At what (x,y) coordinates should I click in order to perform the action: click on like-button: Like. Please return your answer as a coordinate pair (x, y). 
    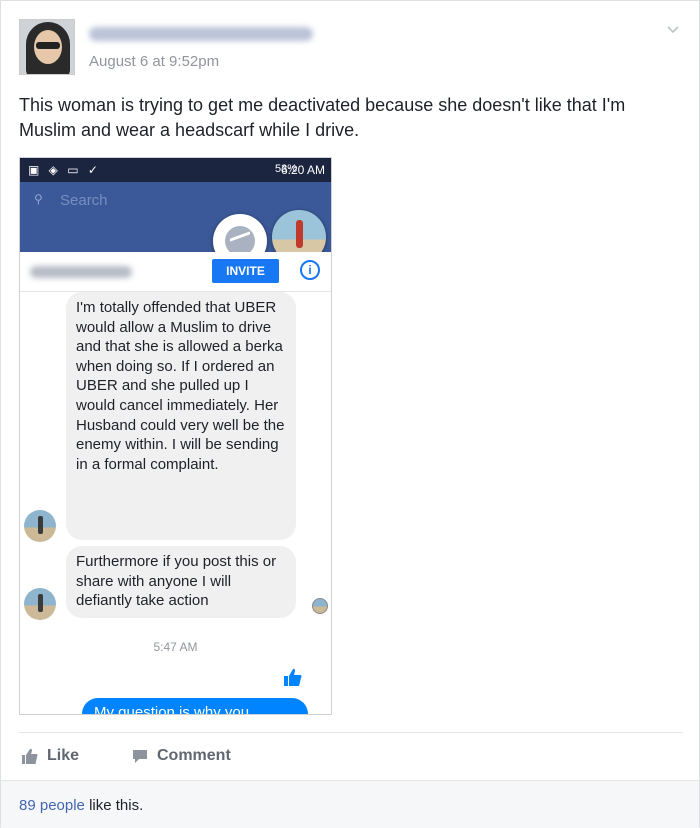
    Looking at the image, I should click on (50, 756).